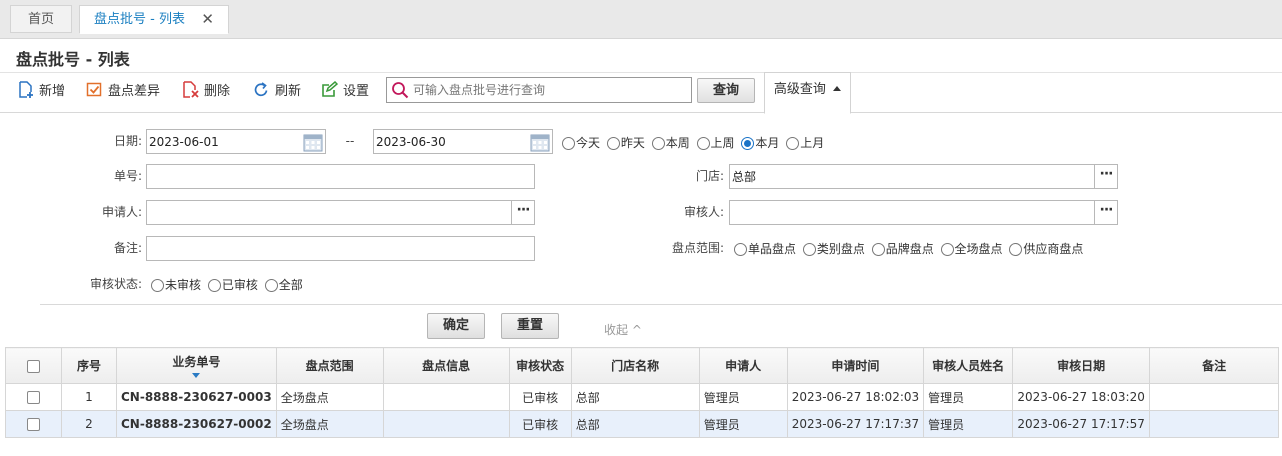 The image size is (1282, 456). What do you see at coordinates (635, 365) in the screenshot?
I see `col-header-store: 门店名称` at bounding box center [635, 365].